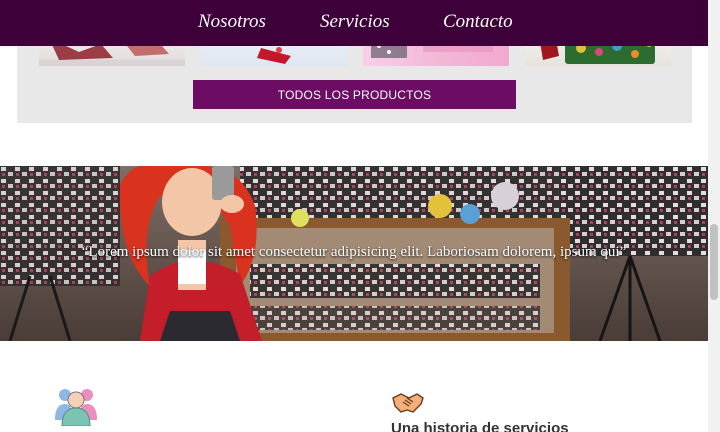 The width and height of the screenshot is (720, 432). What do you see at coordinates (408, 405) in the screenshot?
I see `handshake-icon` at bounding box center [408, 405].